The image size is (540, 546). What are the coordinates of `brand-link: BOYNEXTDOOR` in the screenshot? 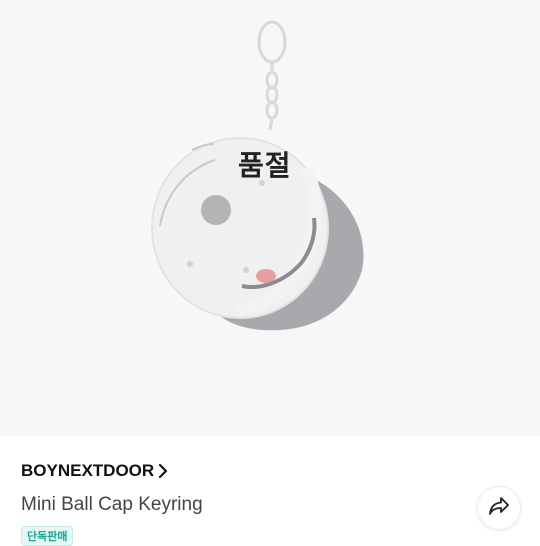 It's located at (94, 471).